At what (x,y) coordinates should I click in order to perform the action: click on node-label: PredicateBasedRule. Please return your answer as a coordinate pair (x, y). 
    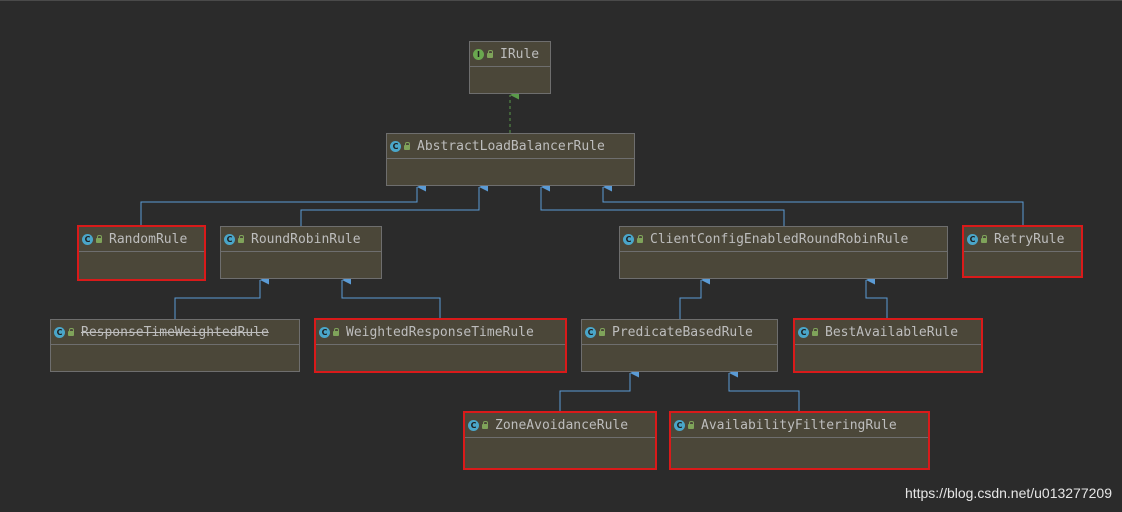
    Looking at the image, I should click on (682, 332).